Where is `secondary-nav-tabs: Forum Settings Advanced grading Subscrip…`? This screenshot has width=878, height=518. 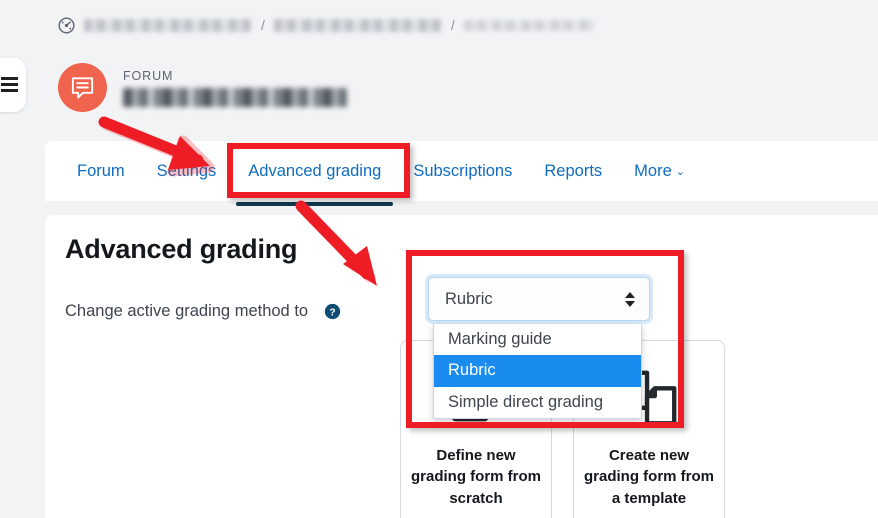
secondary-nav-tabs: Forum Settings Advanced grading Subscrip… is located at coordinates (461, 173).